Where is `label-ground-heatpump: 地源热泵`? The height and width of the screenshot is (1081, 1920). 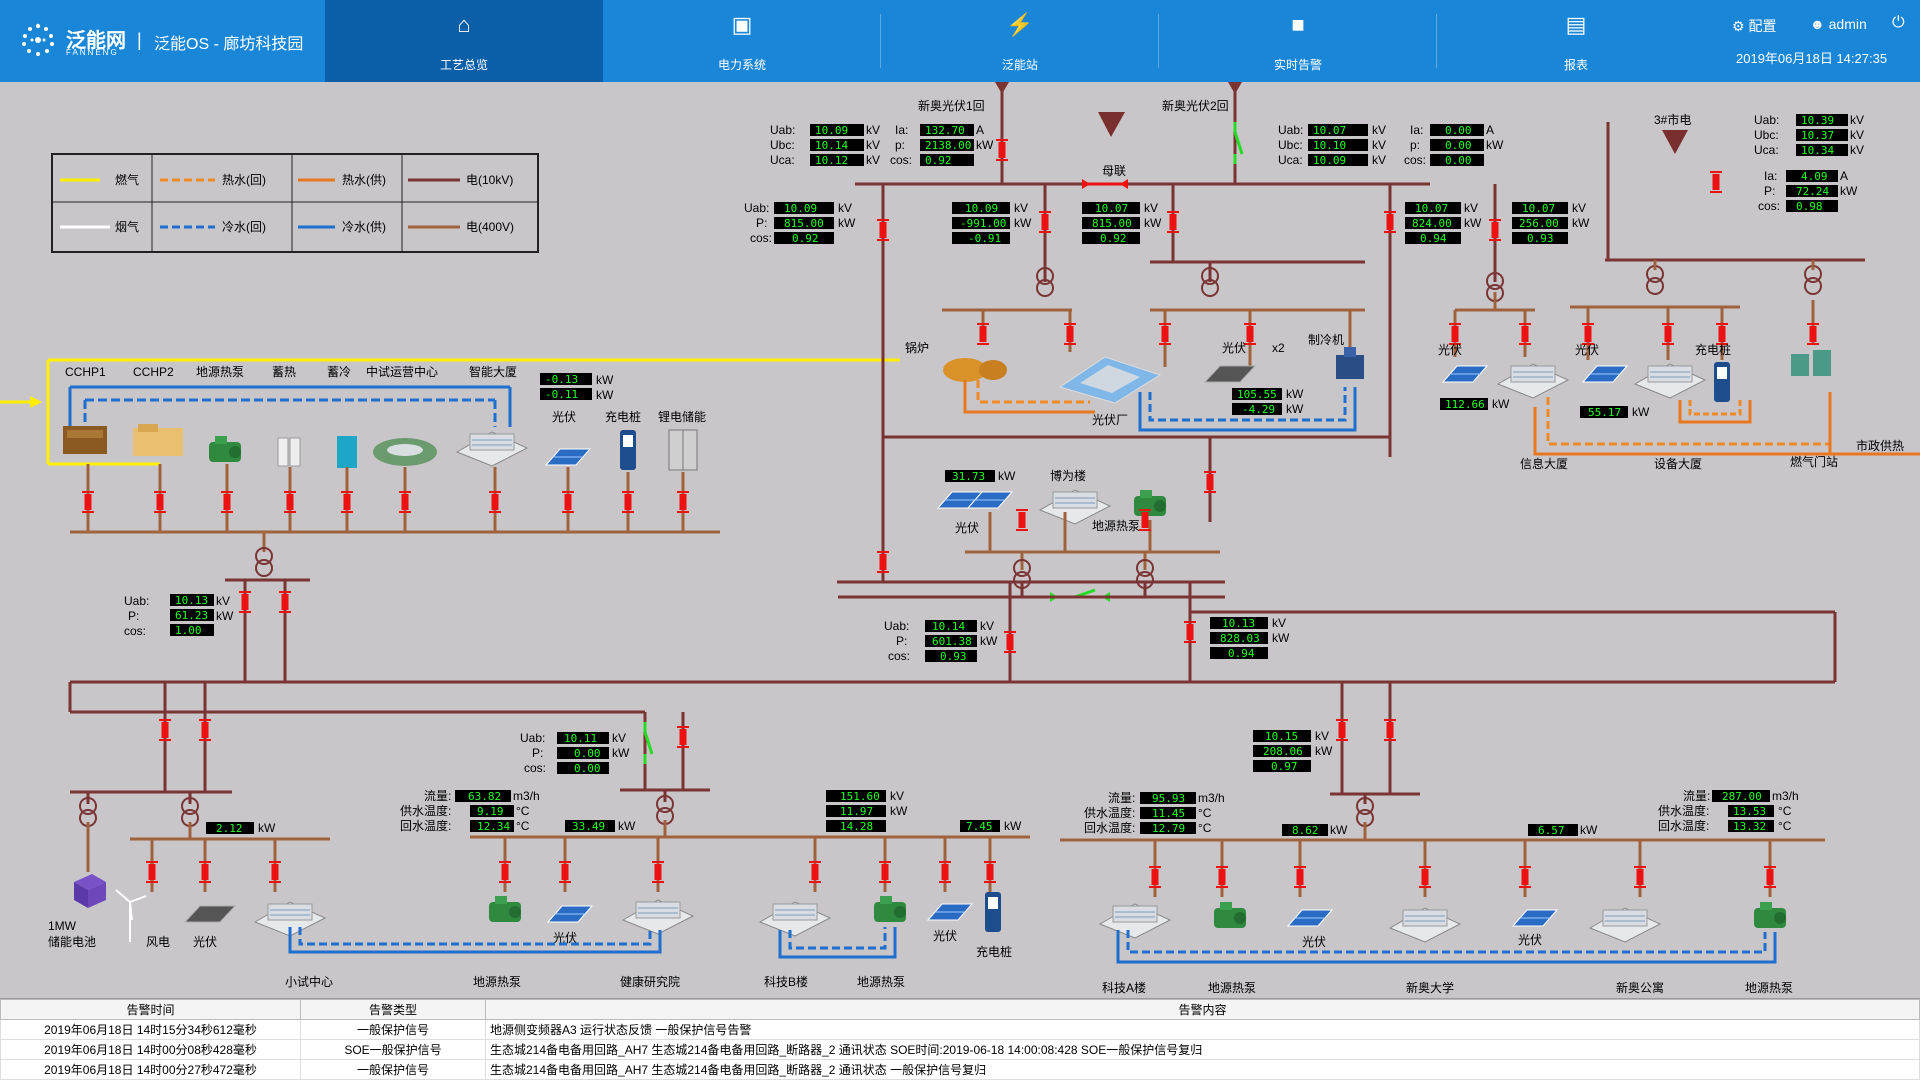 label-ground-heatpump: 地源热泵 is located at coordinates (220, 372).